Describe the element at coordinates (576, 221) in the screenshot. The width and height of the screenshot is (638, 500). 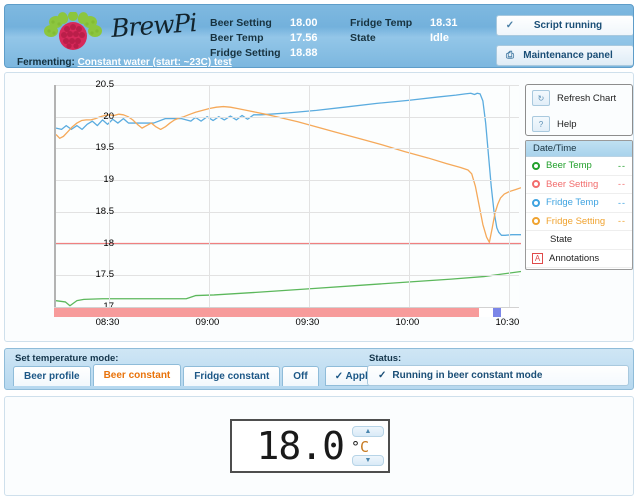
I see `legend-label: Fridge Setting` at that location.